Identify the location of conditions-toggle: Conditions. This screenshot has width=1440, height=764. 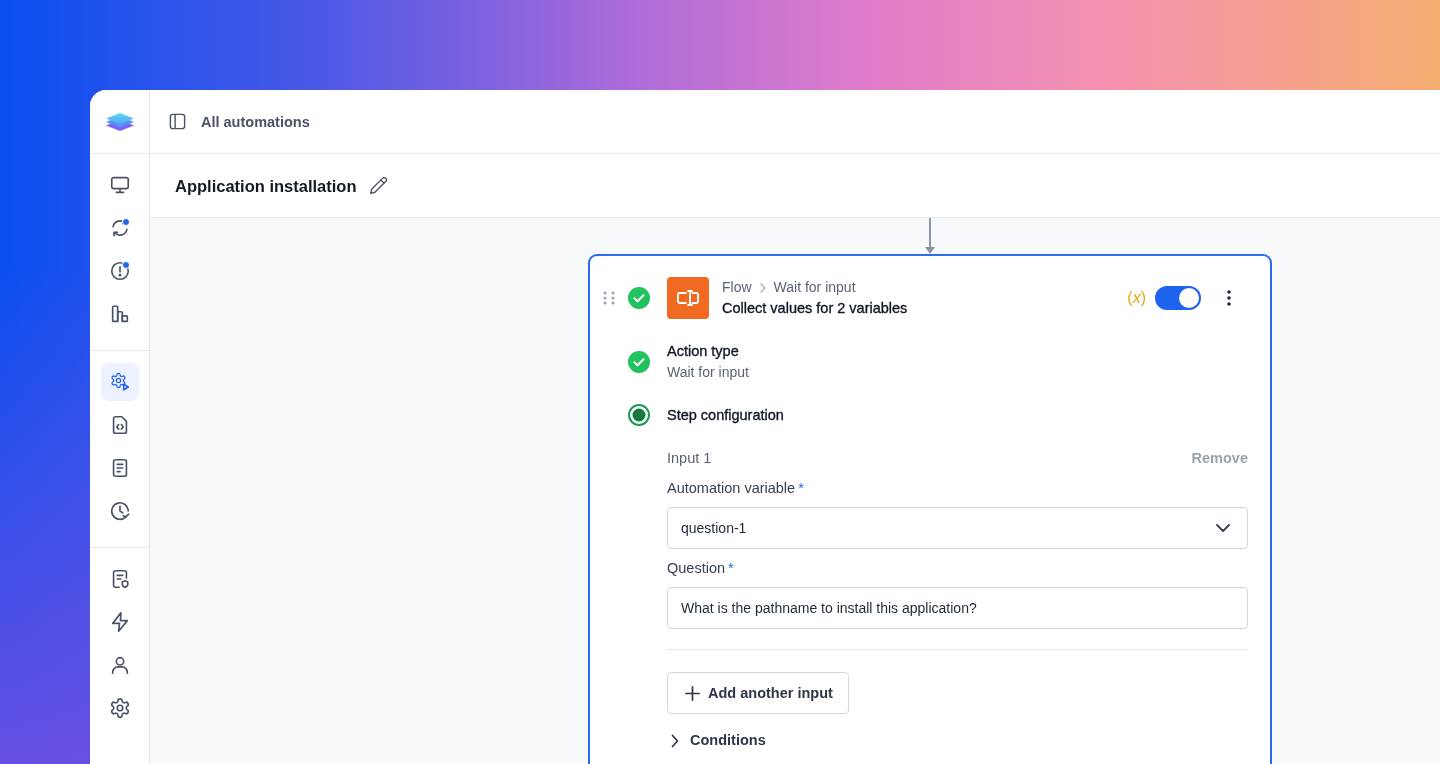
(718, 740).